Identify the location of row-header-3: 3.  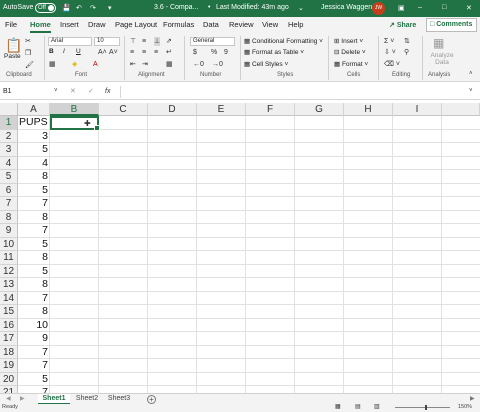
(9, 150).